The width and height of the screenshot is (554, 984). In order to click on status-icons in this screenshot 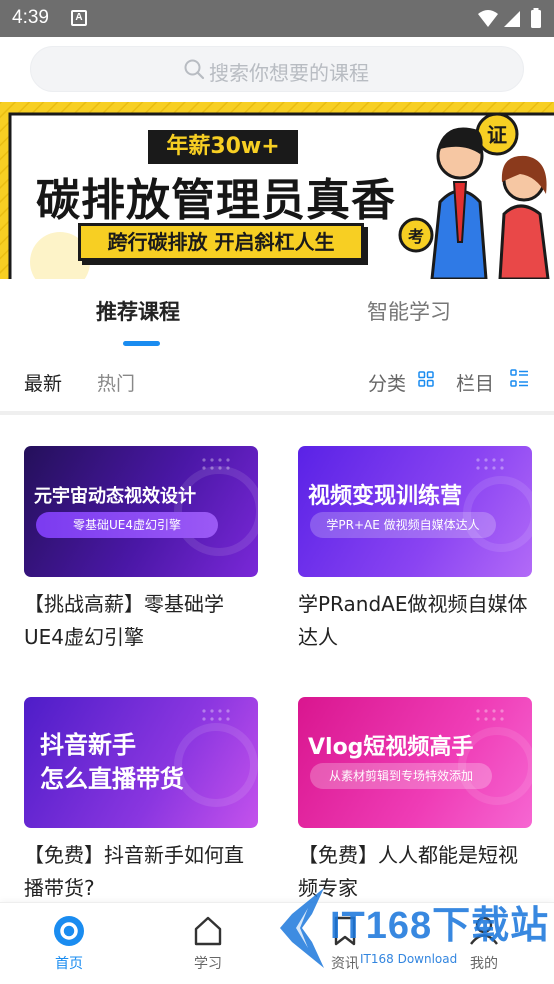, I will do `click(509, 18)`.